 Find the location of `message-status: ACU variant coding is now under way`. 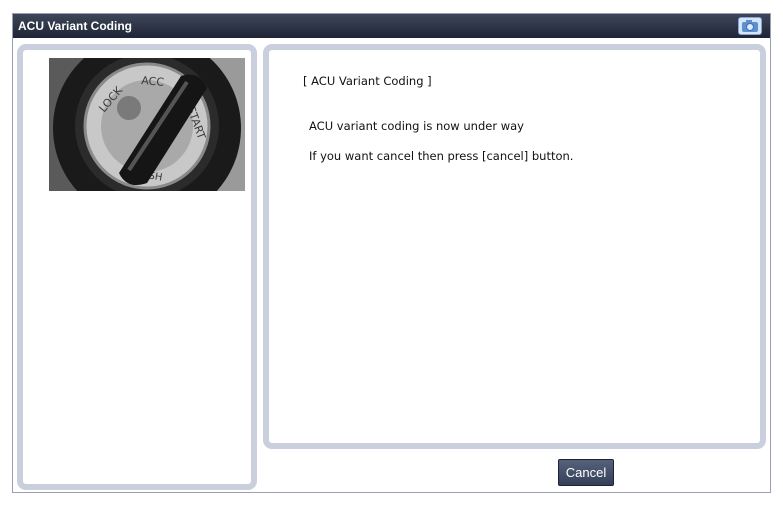

message-status: ACU variant coding is now under way is located at coordinates (416, 126).